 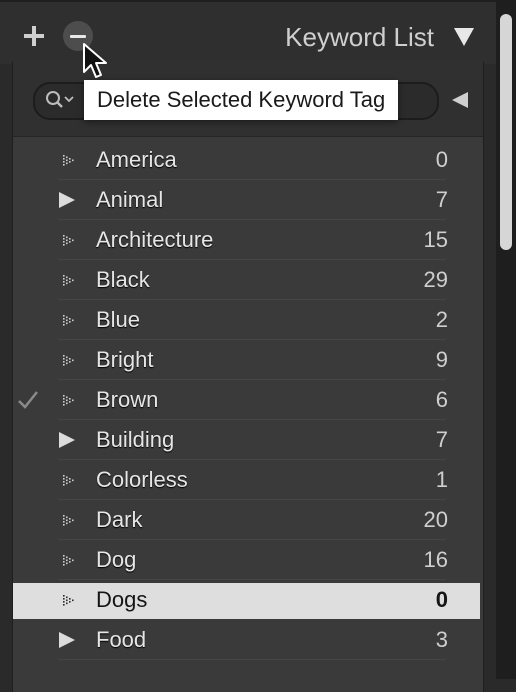 I want to click on keyword-row: Food 3, so click(x=241, y=640).